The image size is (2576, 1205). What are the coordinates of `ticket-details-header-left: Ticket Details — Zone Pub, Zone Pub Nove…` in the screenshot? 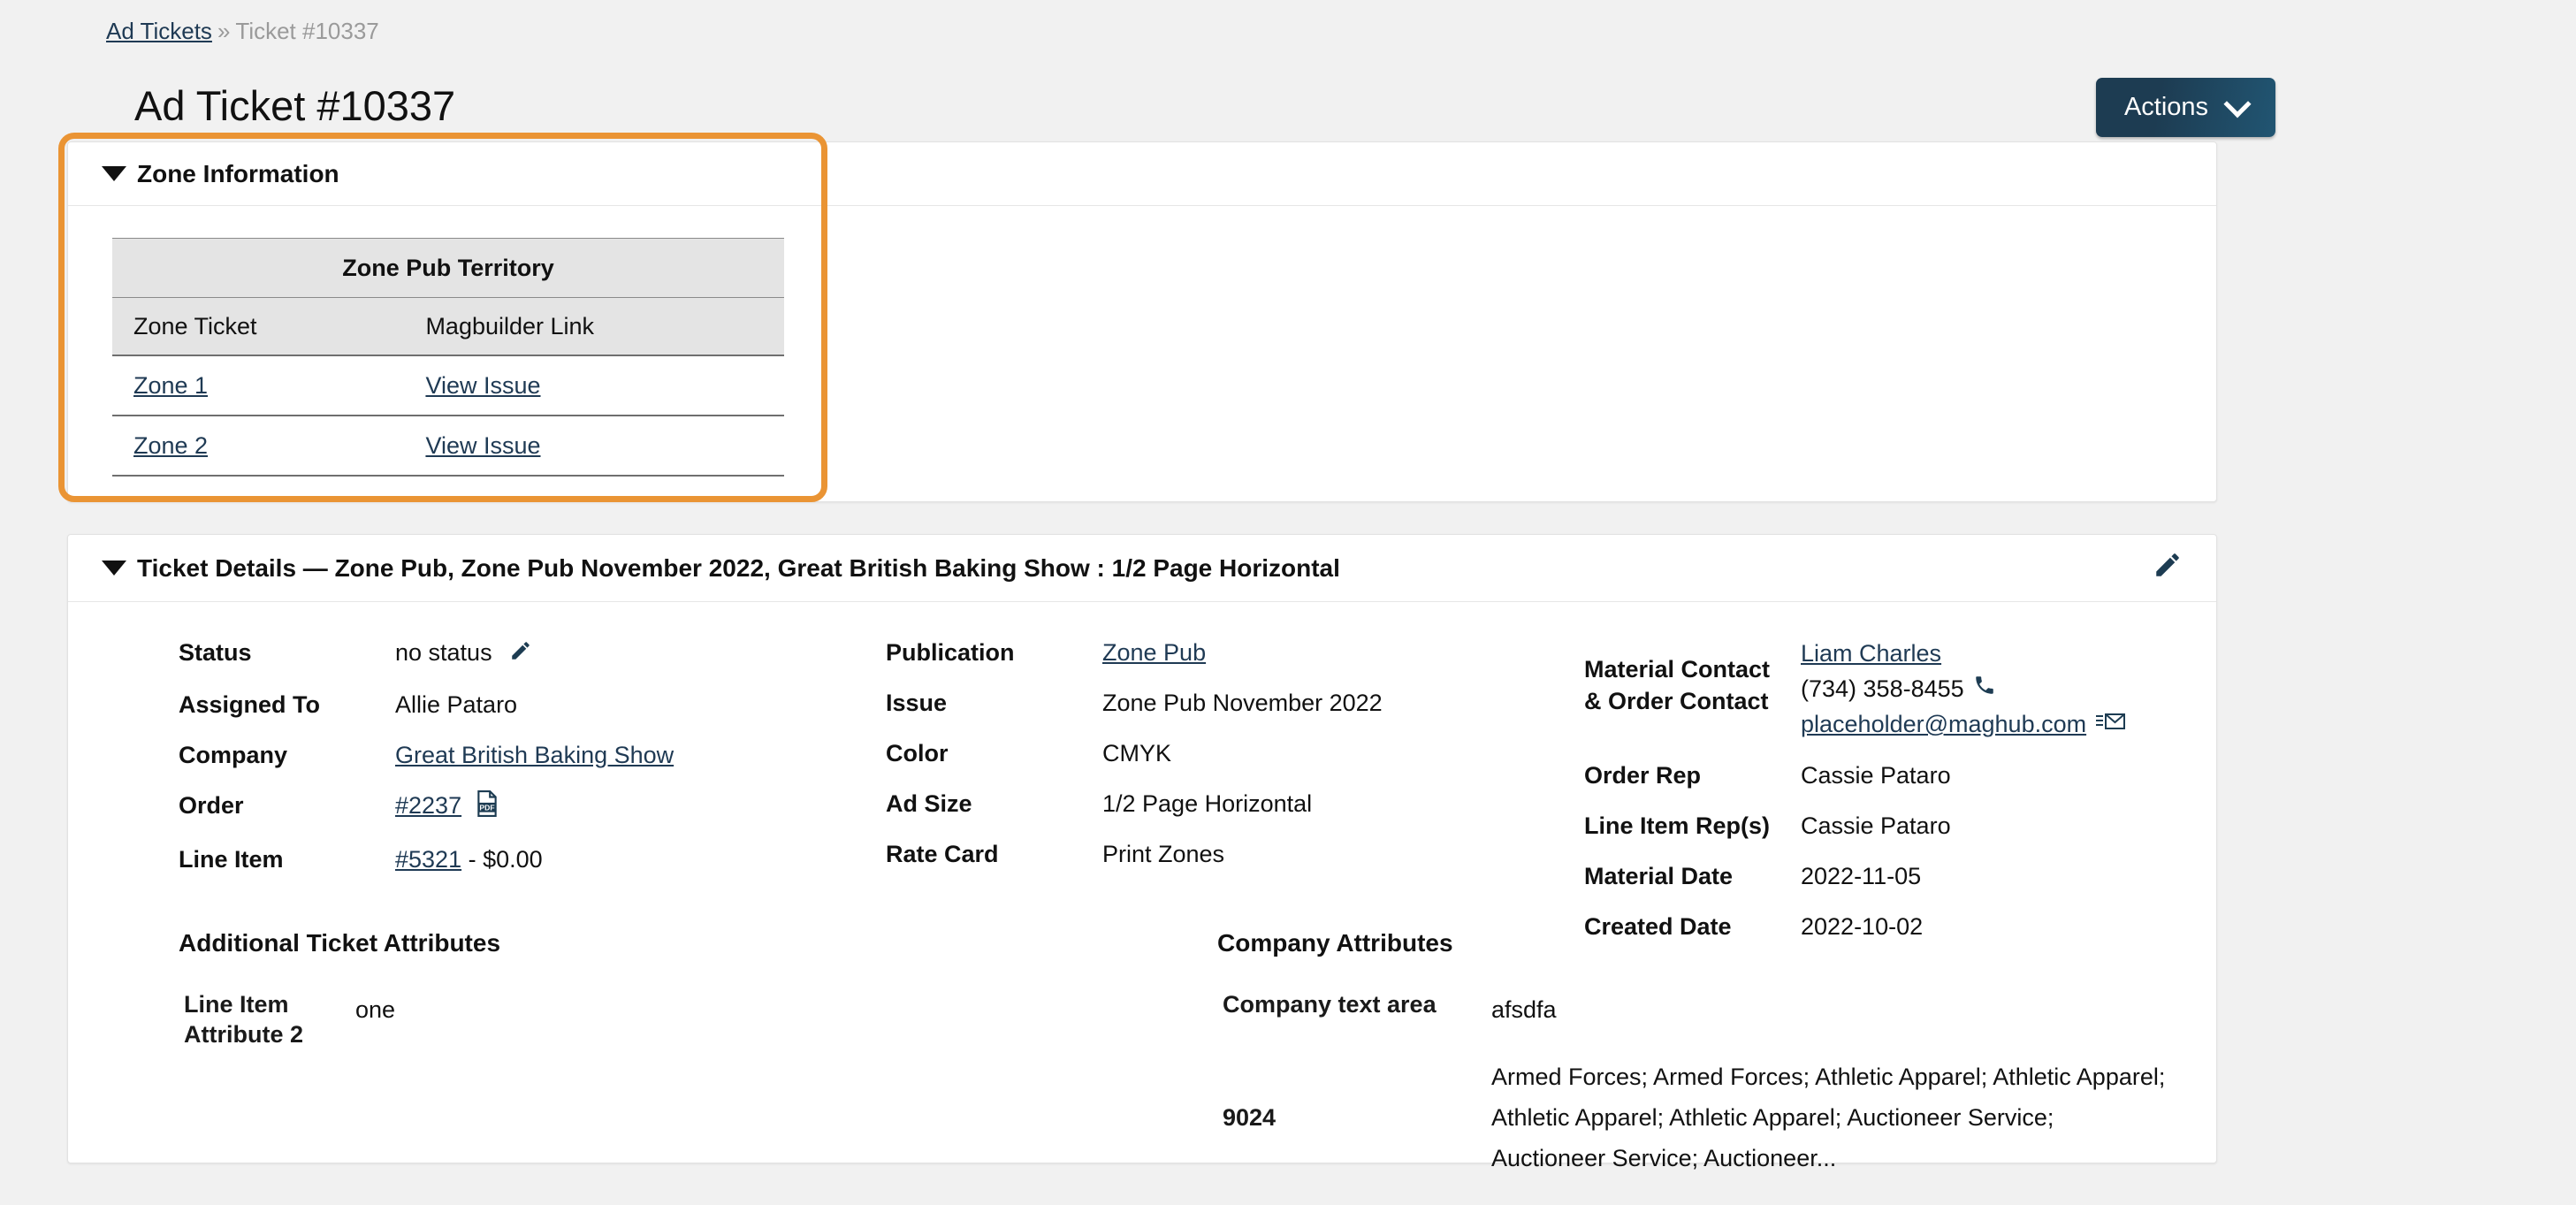 It's located at (721, 568).